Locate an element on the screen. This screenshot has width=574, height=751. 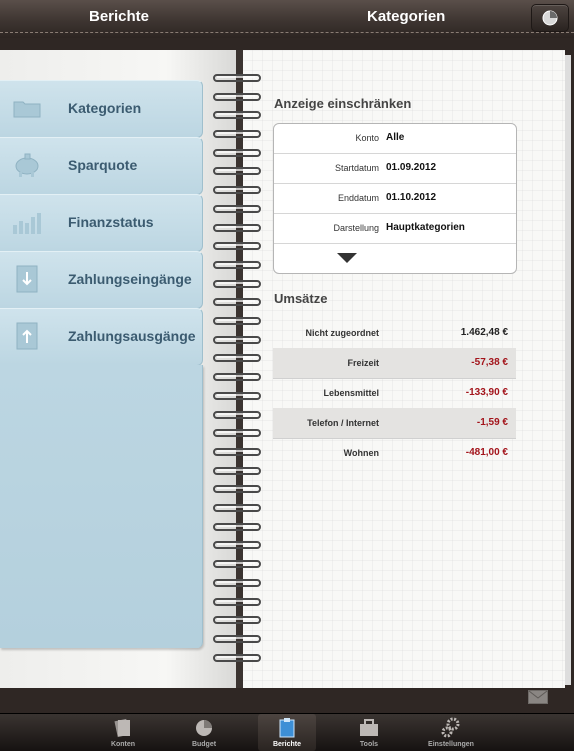
menu-panel-background is located at coordinates (101, 506).